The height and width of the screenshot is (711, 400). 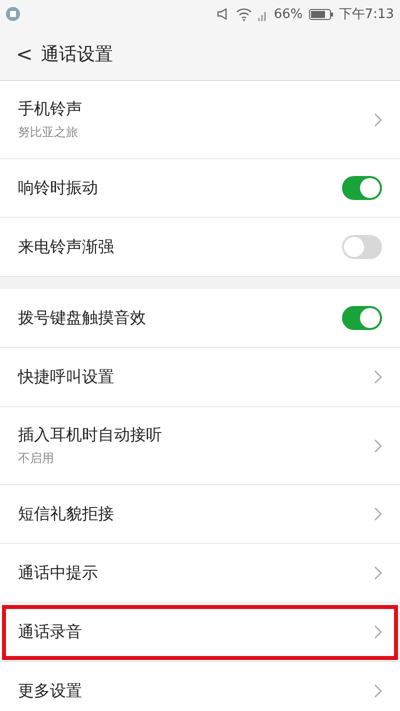 What do you see at coordinates (200, 446) in the screenshot?
I see `setting-row: 插入耳机时自动接听 不启用` at bounding box center [200, 446].